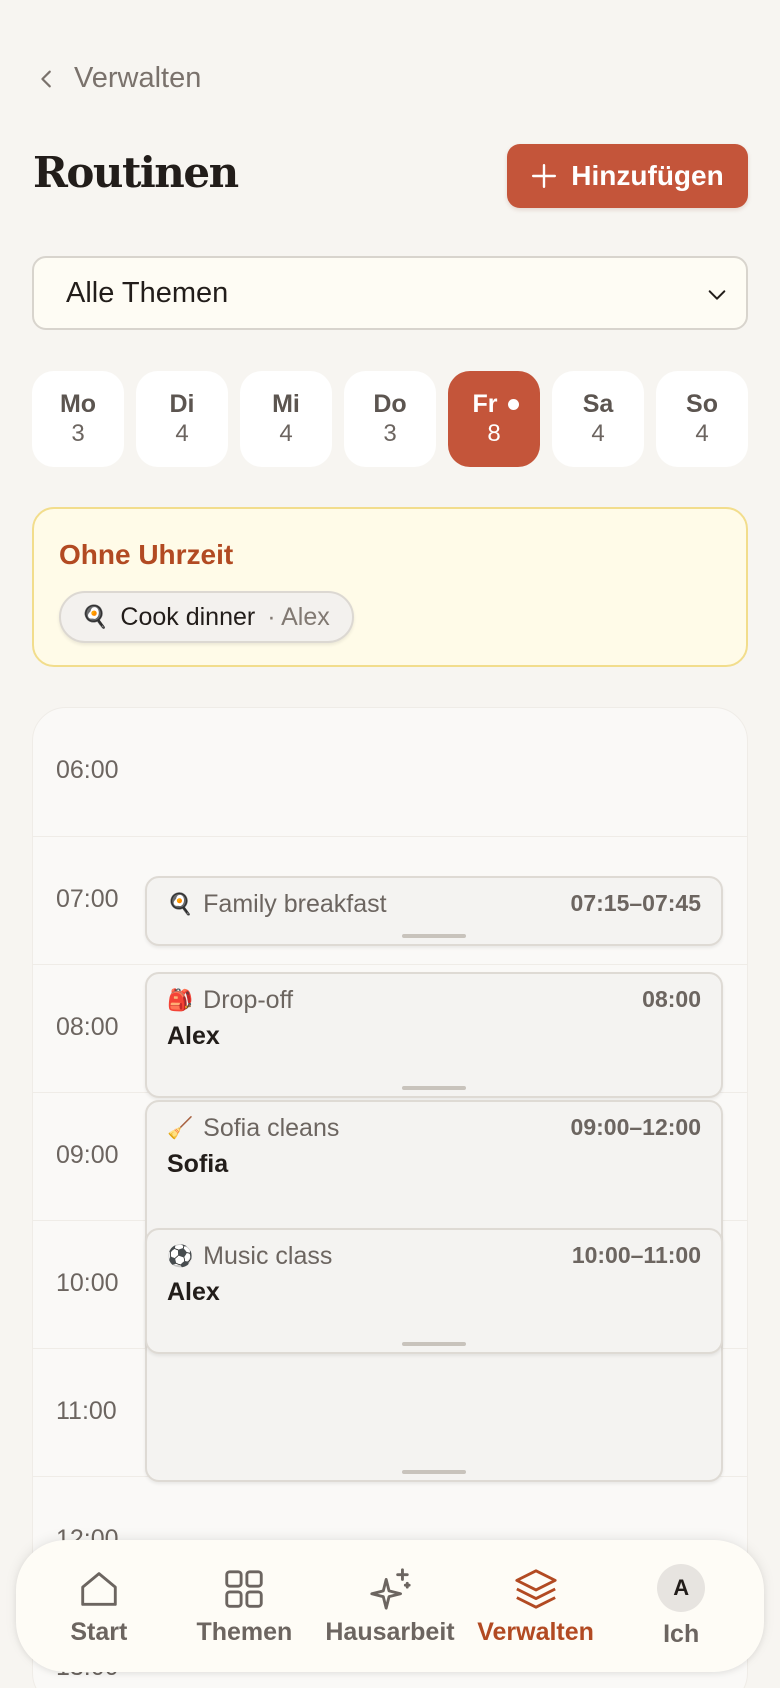  What do you see at coordinates (681, 1587) in the screenshot?
I see `avatar: A` at bounding box center [681, 1587].